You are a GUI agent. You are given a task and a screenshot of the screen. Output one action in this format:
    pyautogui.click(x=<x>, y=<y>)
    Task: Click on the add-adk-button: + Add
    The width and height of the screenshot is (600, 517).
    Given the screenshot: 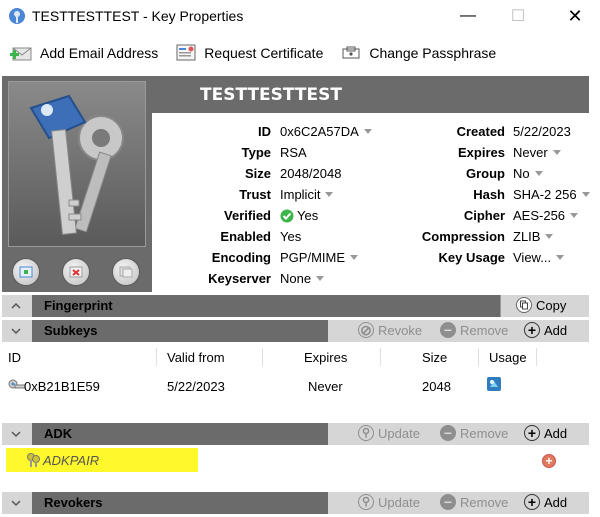 What is the action you would take?
    pyautogui.click(x=545, y=433)
    